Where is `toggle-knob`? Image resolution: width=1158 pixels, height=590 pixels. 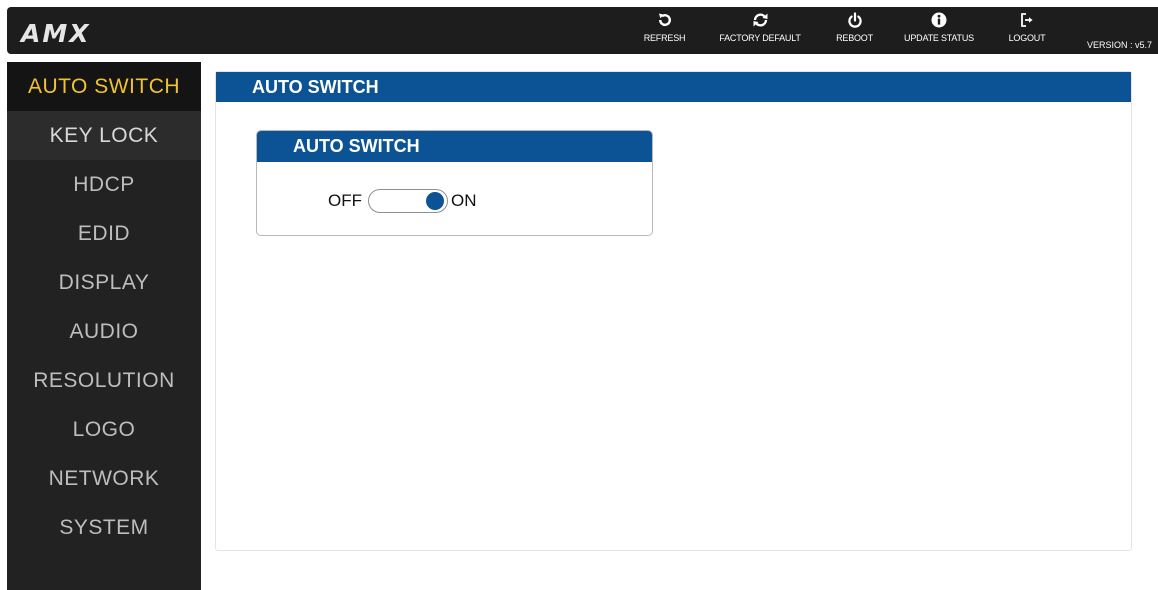 toggle-knob is located at coordinates (435, 201).